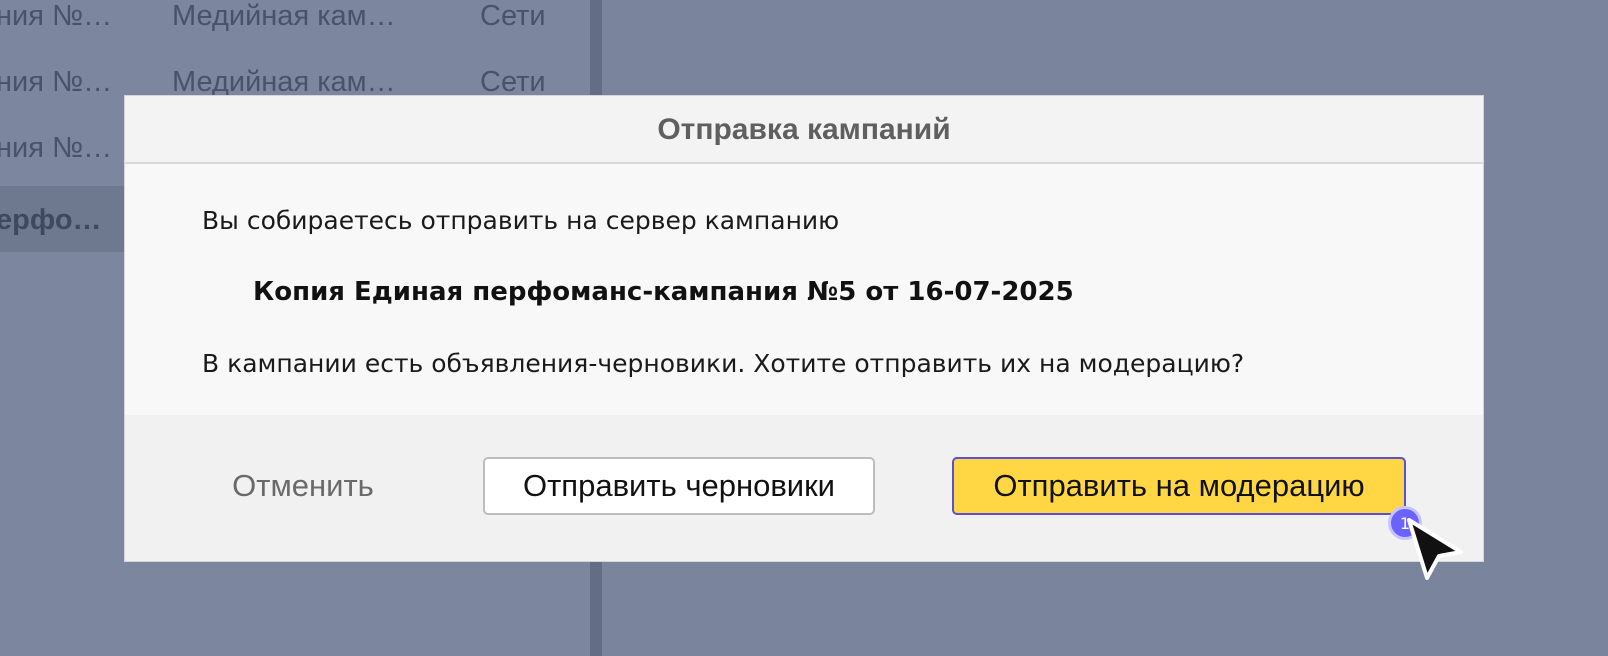  Describe the element at coordinates (1179, 486) in the screenshot. I see `send-to-moderation-button: Отправить на модерацию` at that location.